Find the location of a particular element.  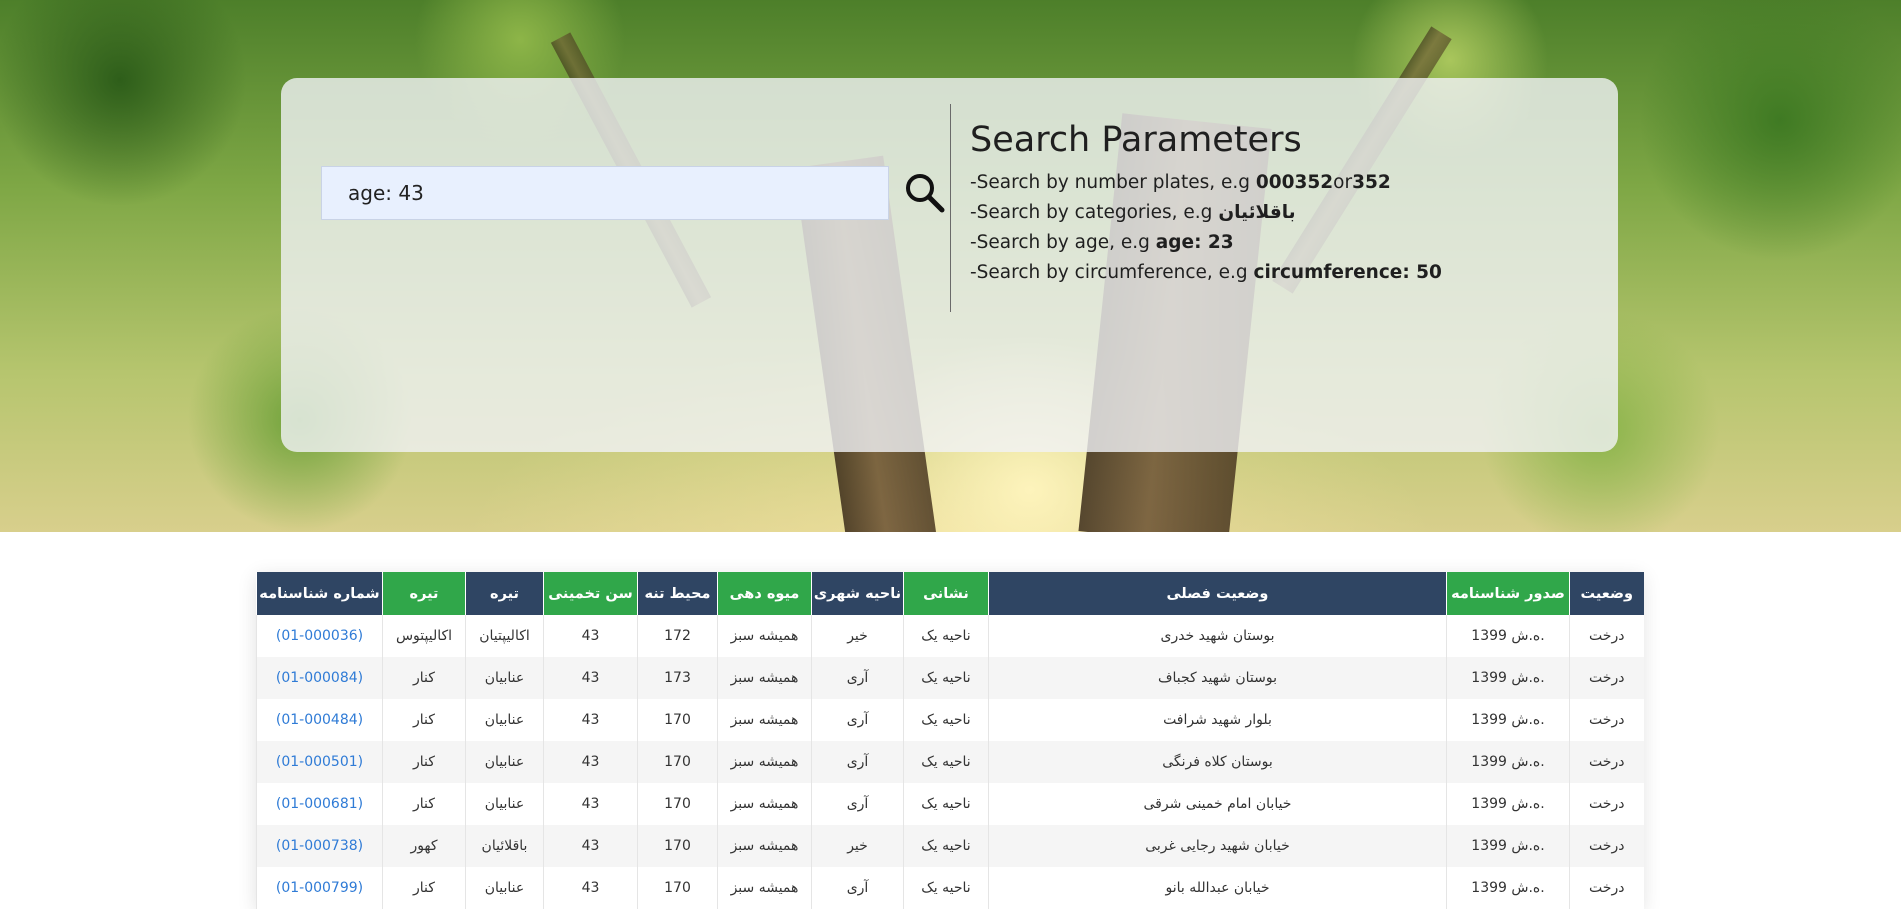

table-cell: خیابان شهید رجایی غربی is located at coordinates (1217, 846).